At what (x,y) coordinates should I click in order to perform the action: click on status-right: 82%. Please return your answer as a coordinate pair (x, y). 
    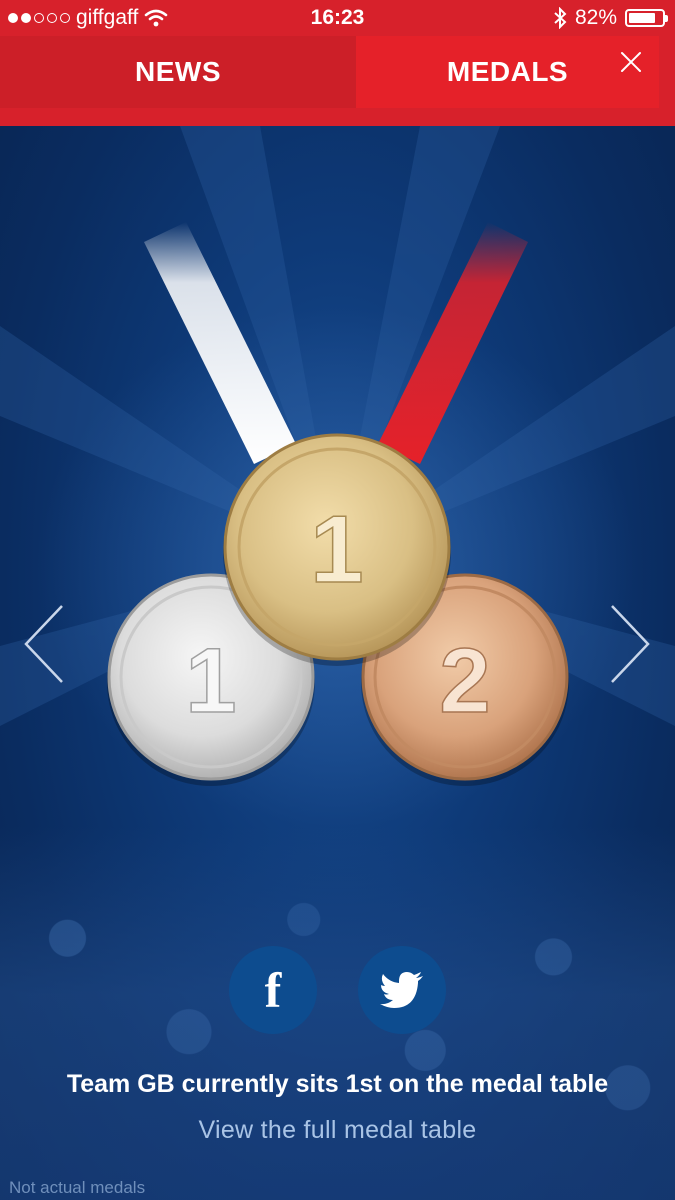
    Looking at the image, I should click on (610, 18).